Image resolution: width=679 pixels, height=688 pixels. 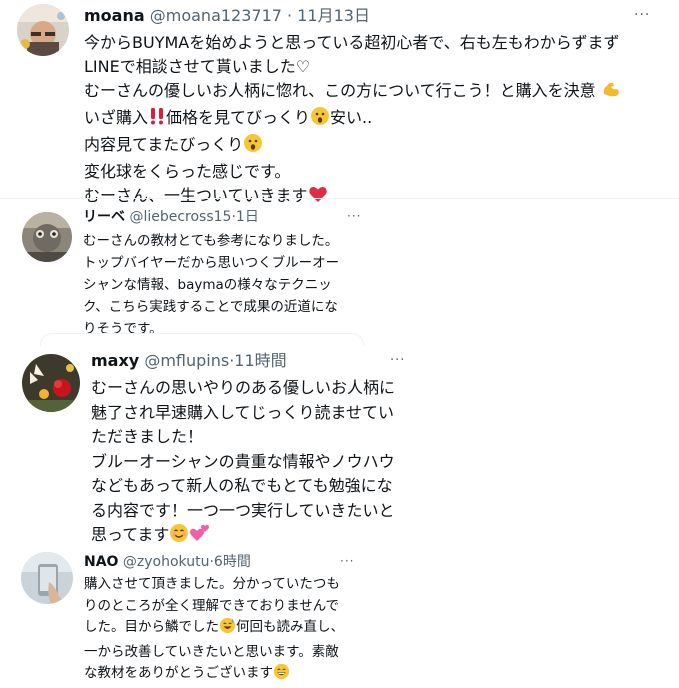 What do you see at coordinates (157, 119) in the screenshot?
I see `double-exclamation-icon` at bounding box center [157, 119].